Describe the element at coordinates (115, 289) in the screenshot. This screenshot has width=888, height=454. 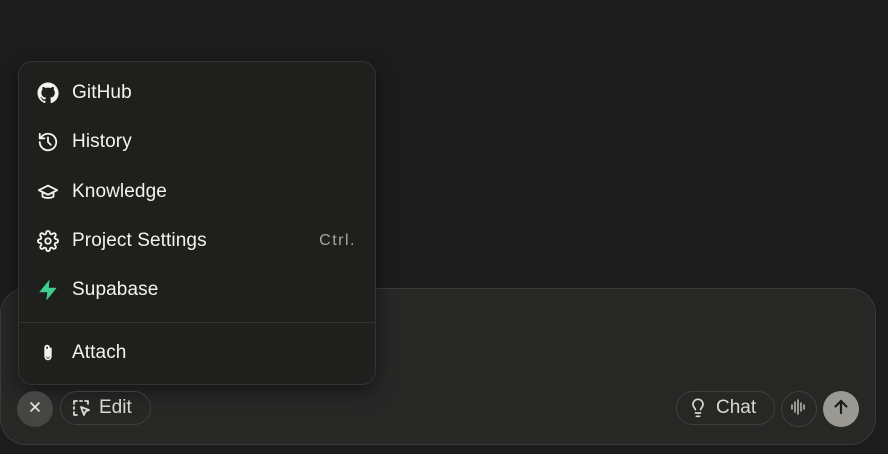
I see `menu-item-label: Supabase` at that location.